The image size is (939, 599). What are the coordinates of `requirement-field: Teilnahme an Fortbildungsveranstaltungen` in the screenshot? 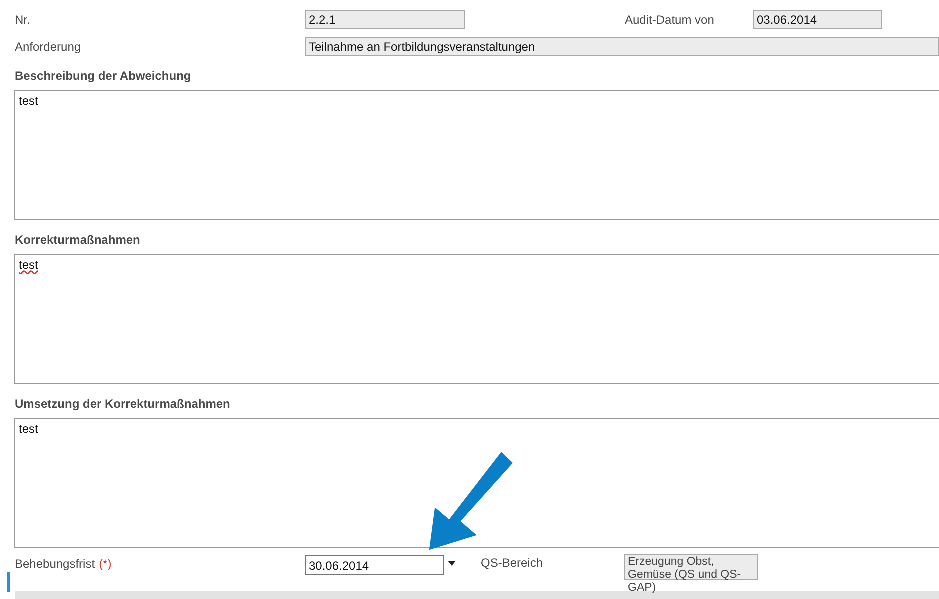 It's located at (622, 46).